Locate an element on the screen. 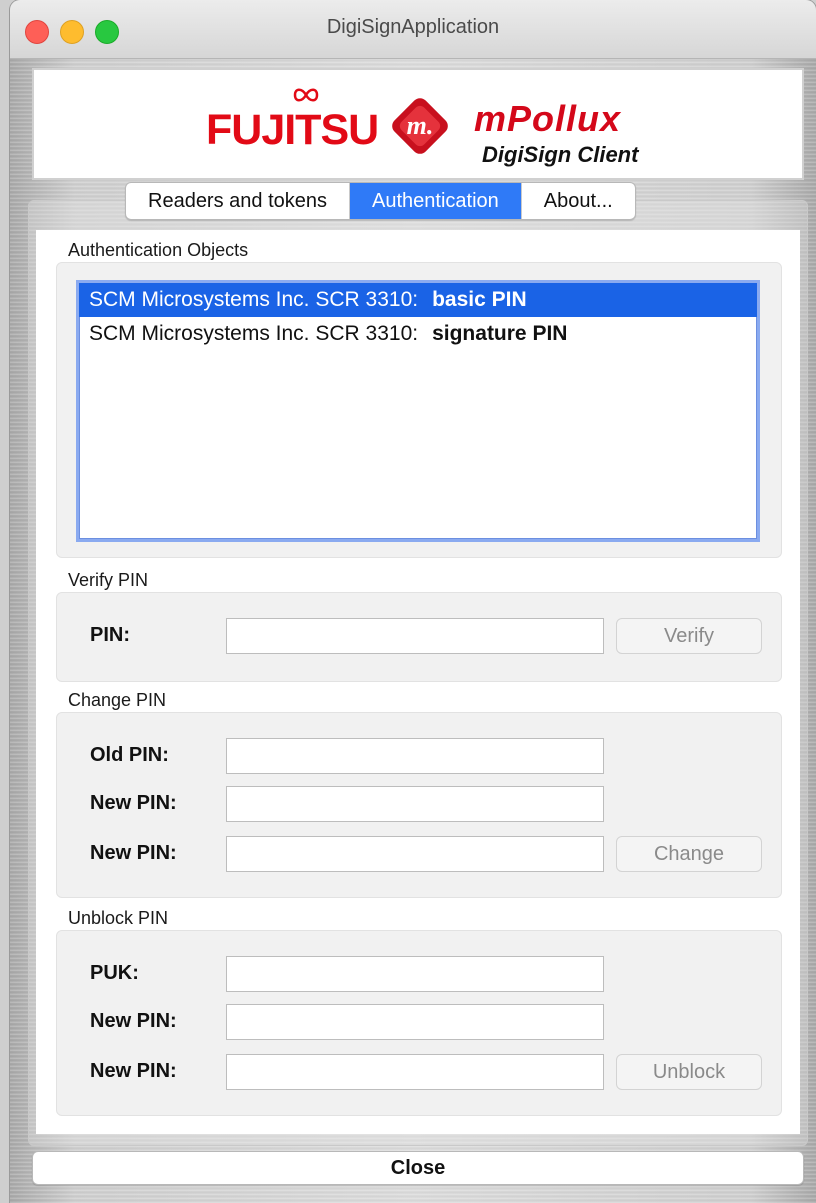 The height and width of the screenshot is (1203, 816). change-button: Change is located at coordinates (689, 854).